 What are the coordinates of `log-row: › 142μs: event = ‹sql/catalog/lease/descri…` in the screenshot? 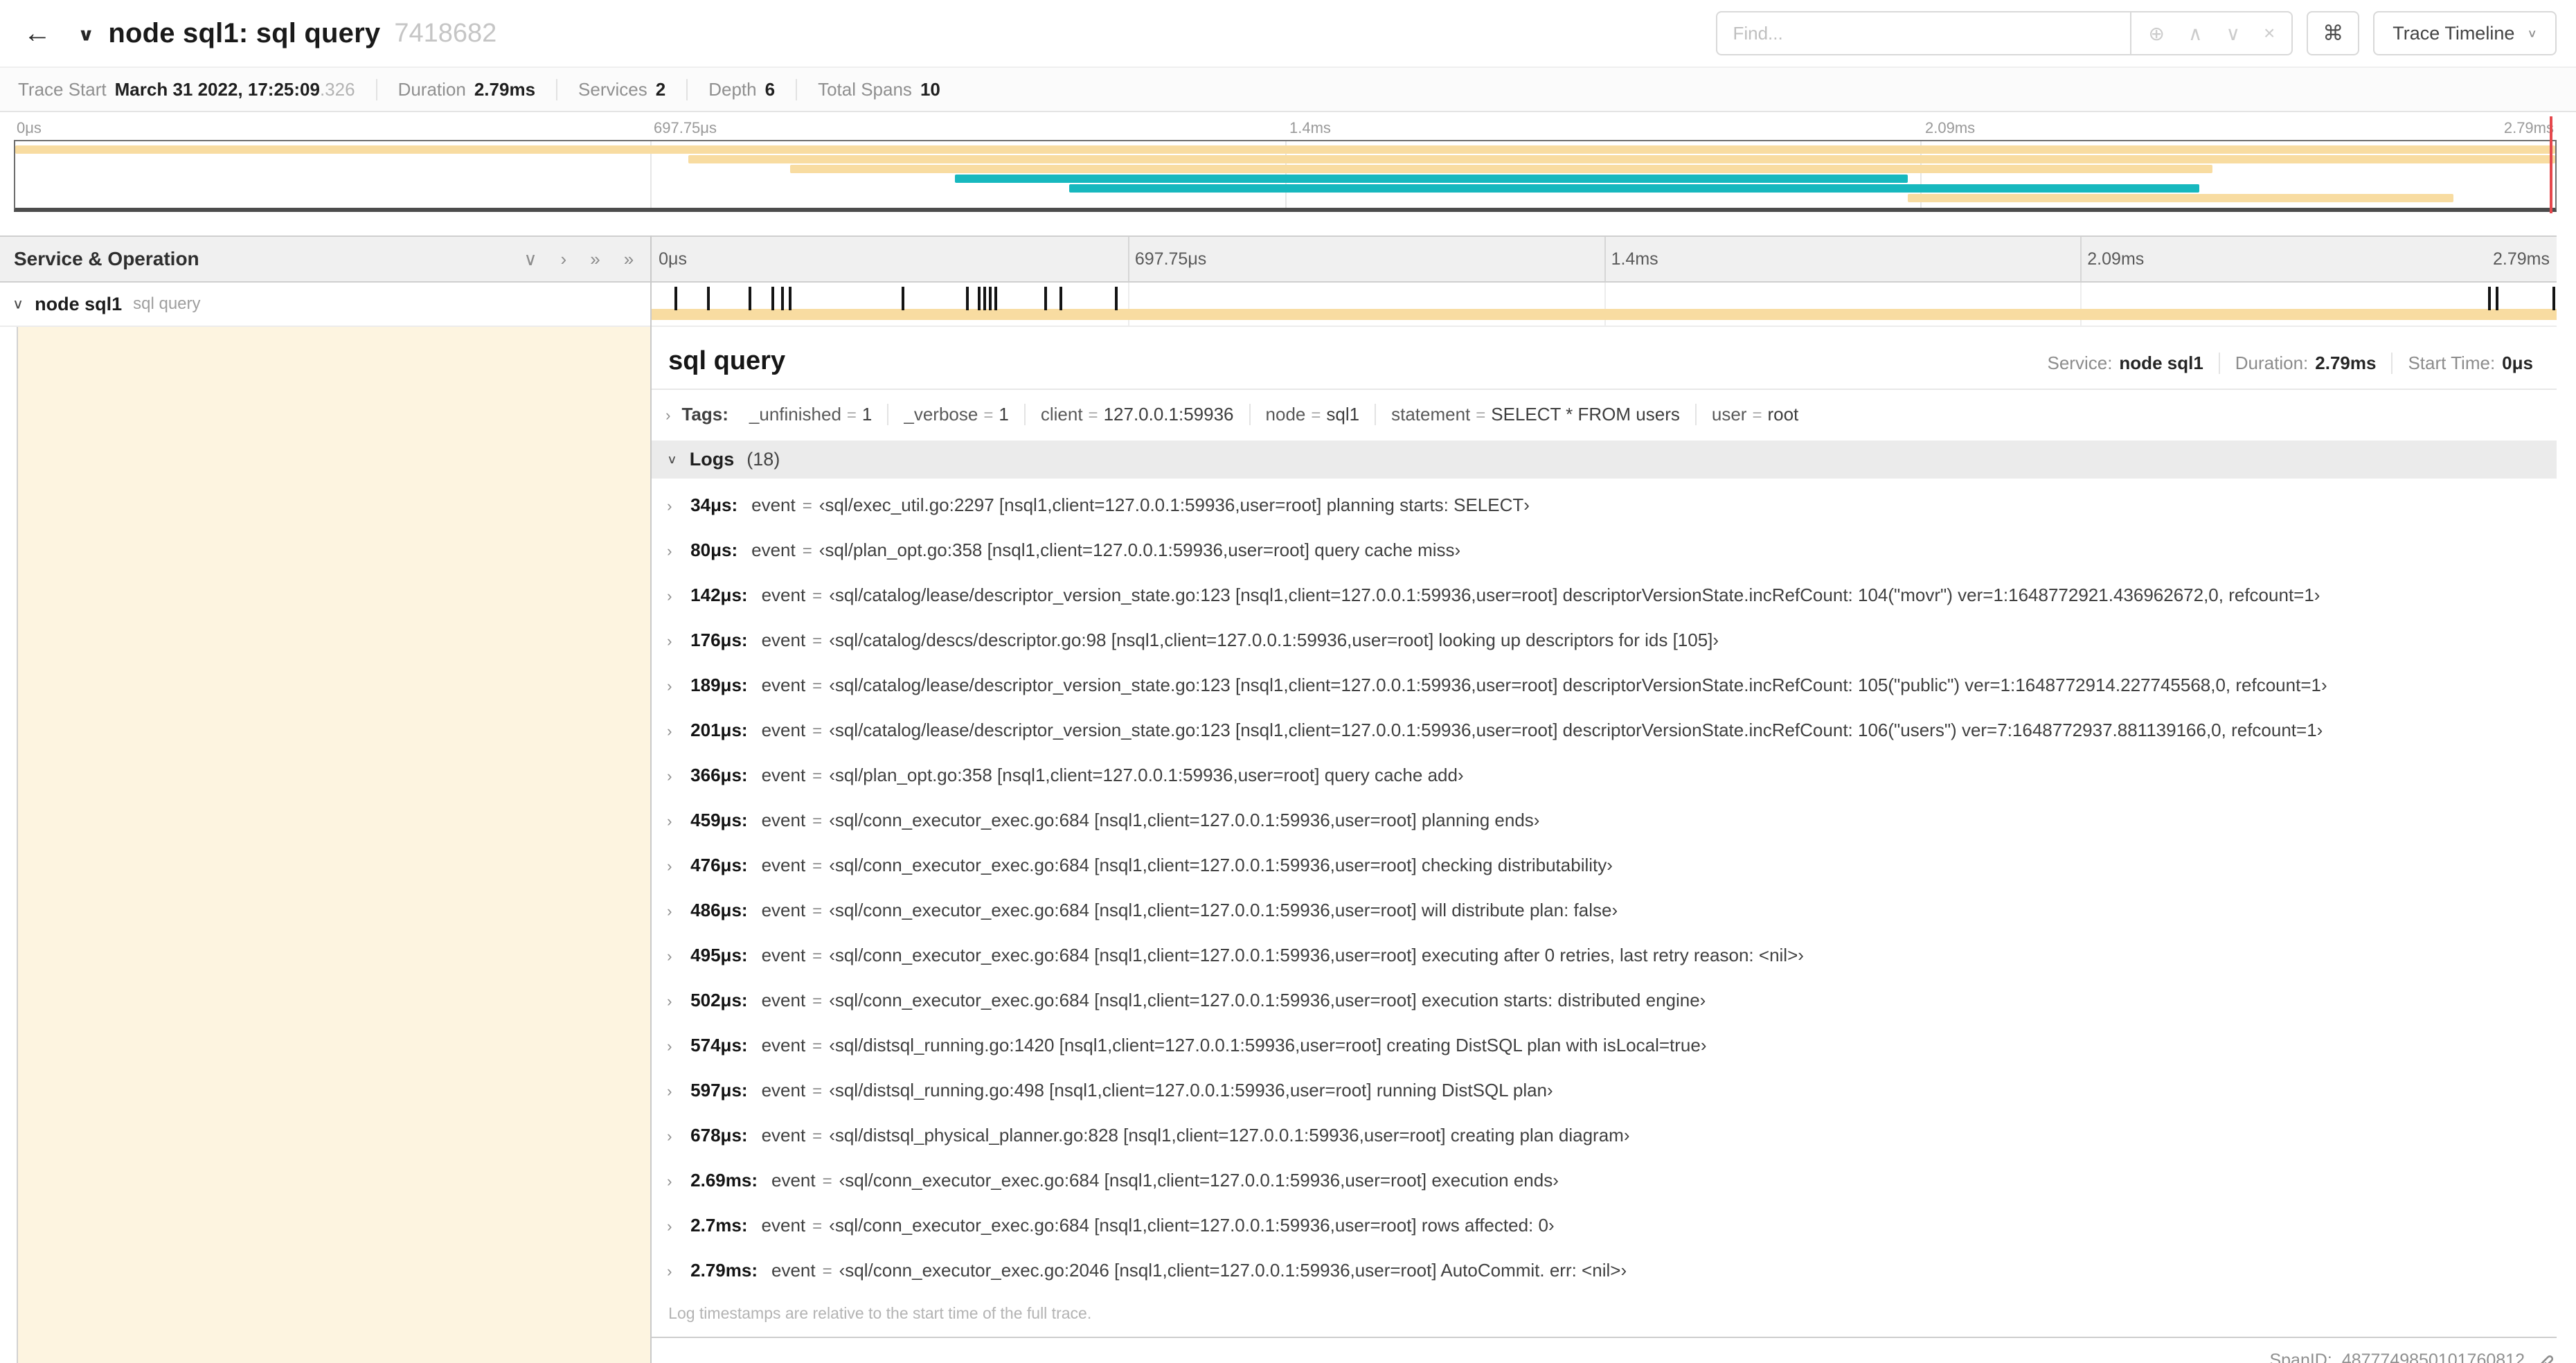 It's located at (1606, 595).